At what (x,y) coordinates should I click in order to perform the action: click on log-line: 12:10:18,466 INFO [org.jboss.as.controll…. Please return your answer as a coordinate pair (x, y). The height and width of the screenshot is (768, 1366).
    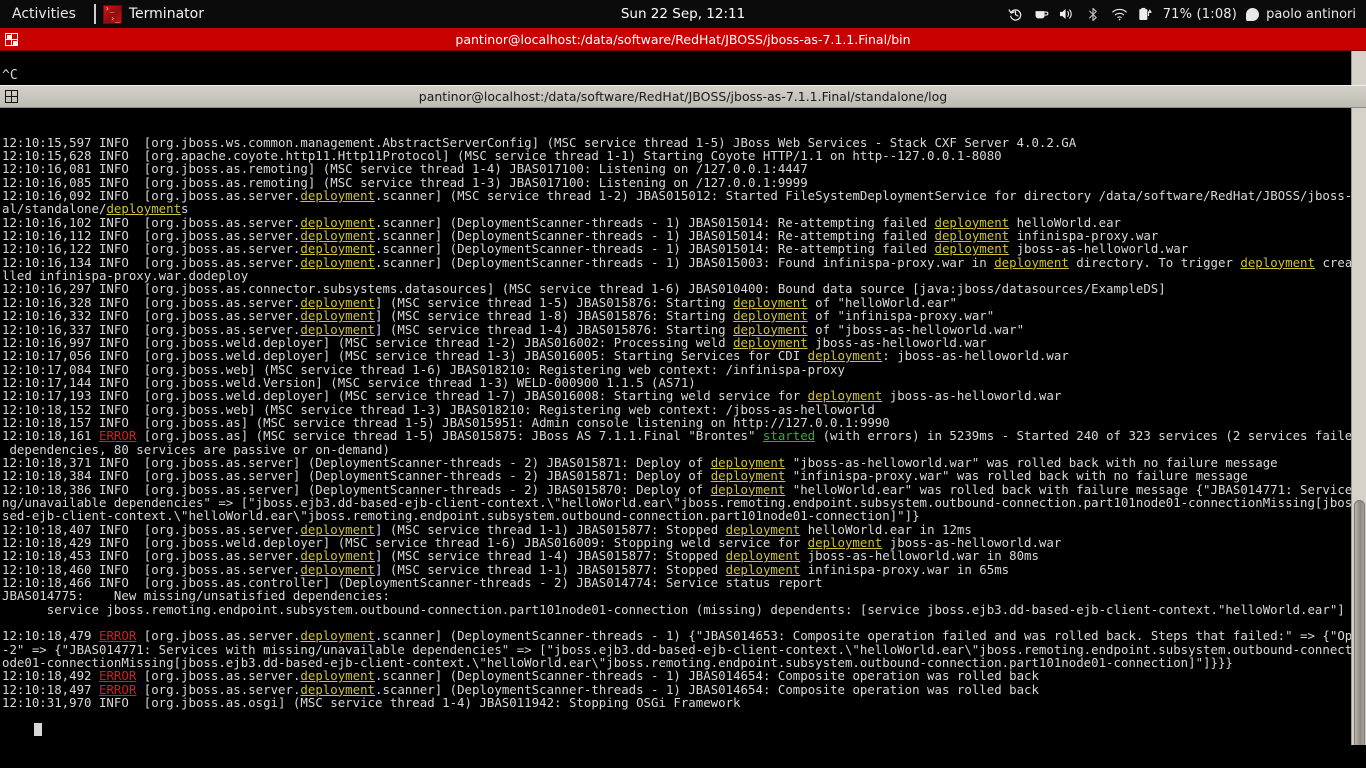
    Looking at the image, I should click on (676, 582).